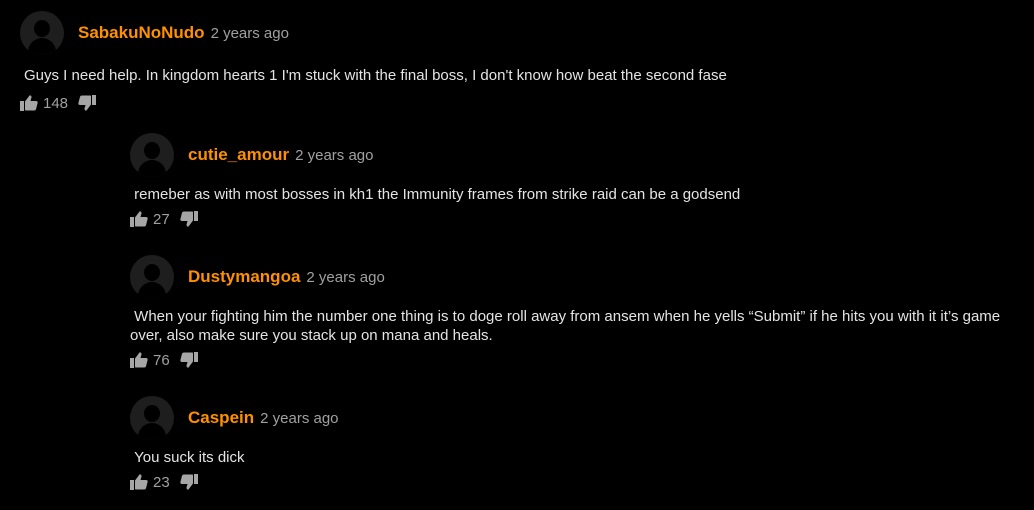 The height and width of the screenshot is (510, 1034). Describe the element at coordinates (570, 360) in the screenshot. I see `comment-votes: 76` at that location.